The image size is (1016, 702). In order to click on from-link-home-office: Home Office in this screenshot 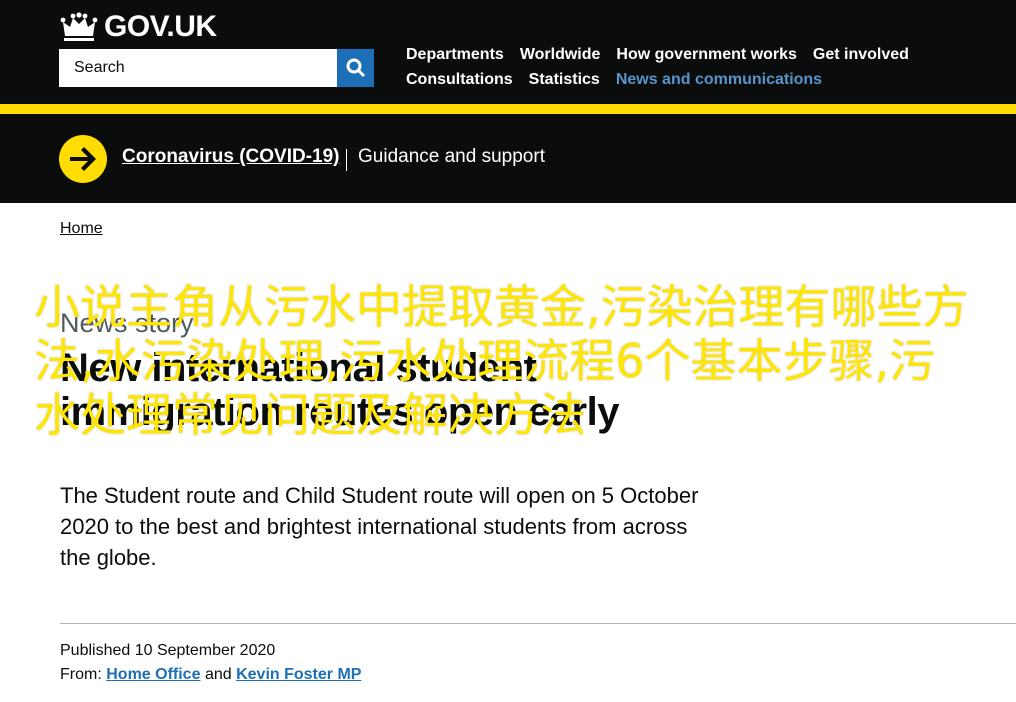, I will do `click(153, 674)`.